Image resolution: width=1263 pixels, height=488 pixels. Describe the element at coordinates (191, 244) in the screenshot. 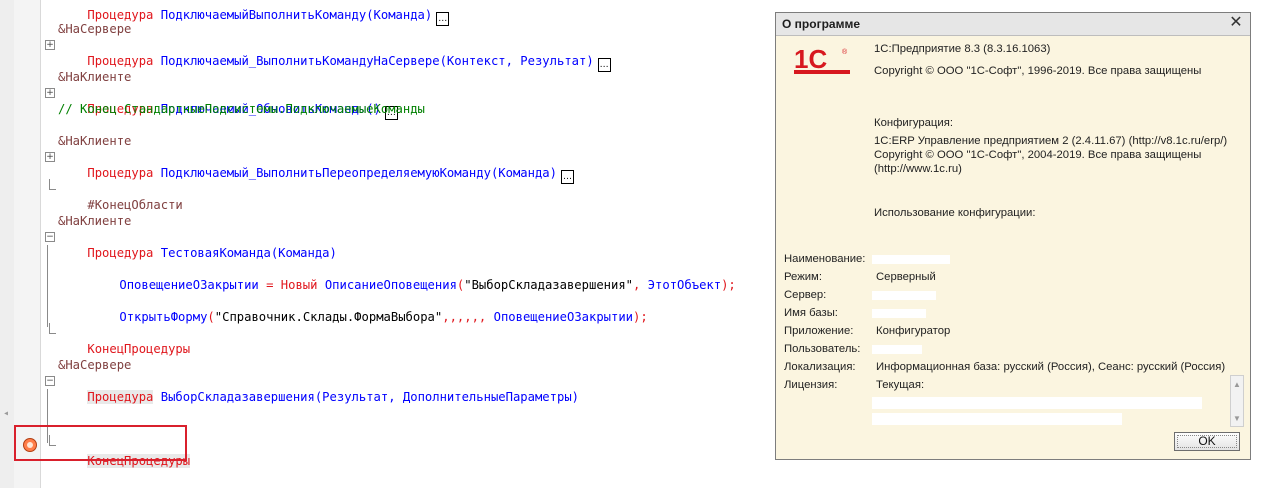

I see `code-line: − Процедура ТестоваяКоманда(Команда)` at that location.